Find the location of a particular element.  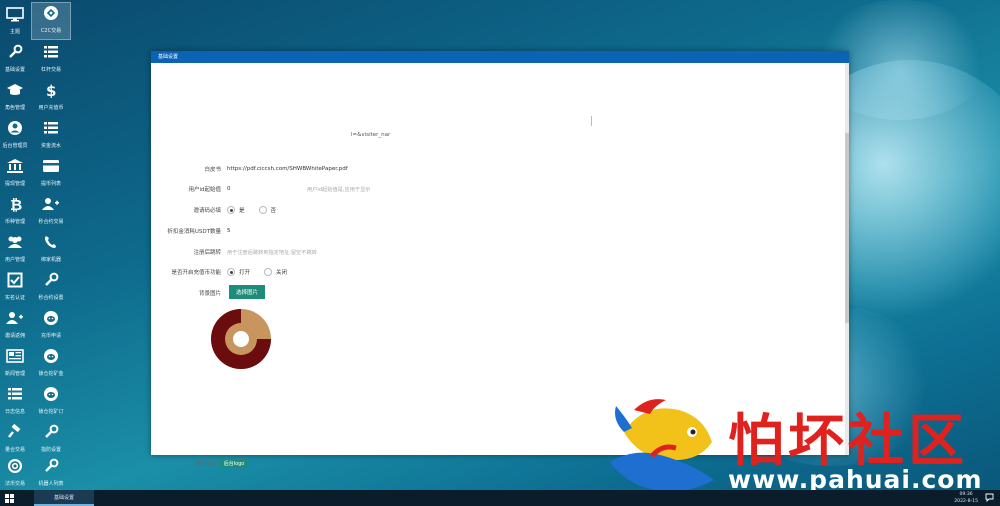

select-image-button: 选择图片 is located at coordinates (247, 292).